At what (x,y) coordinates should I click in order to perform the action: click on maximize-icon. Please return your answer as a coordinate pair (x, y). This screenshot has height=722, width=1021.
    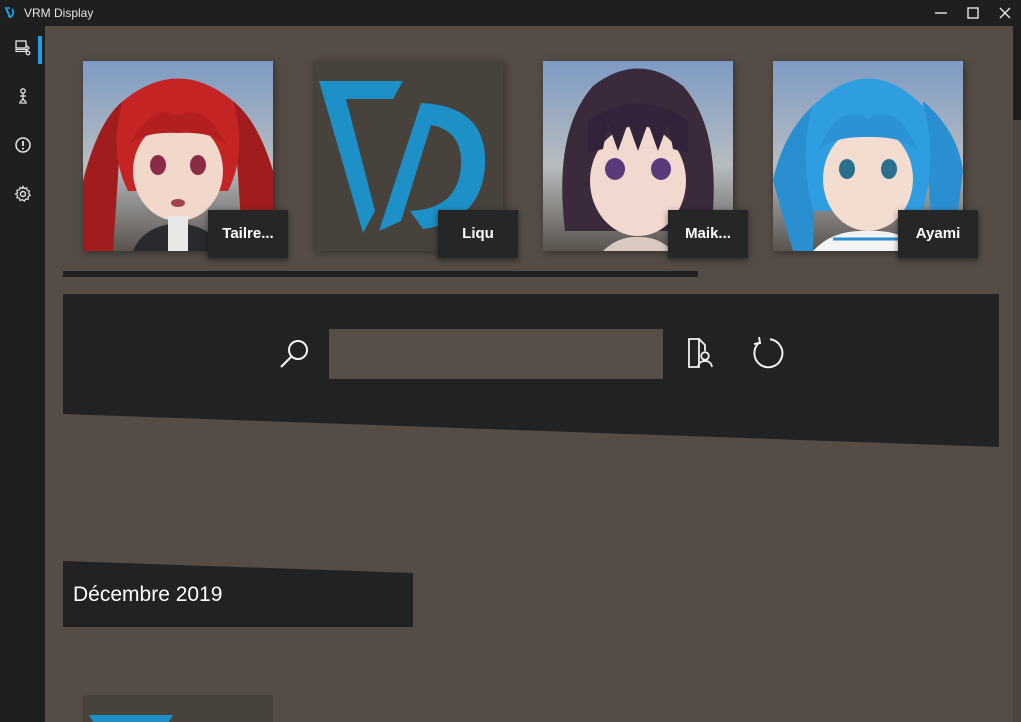
    Looking at the image, I should click on (973, 13).